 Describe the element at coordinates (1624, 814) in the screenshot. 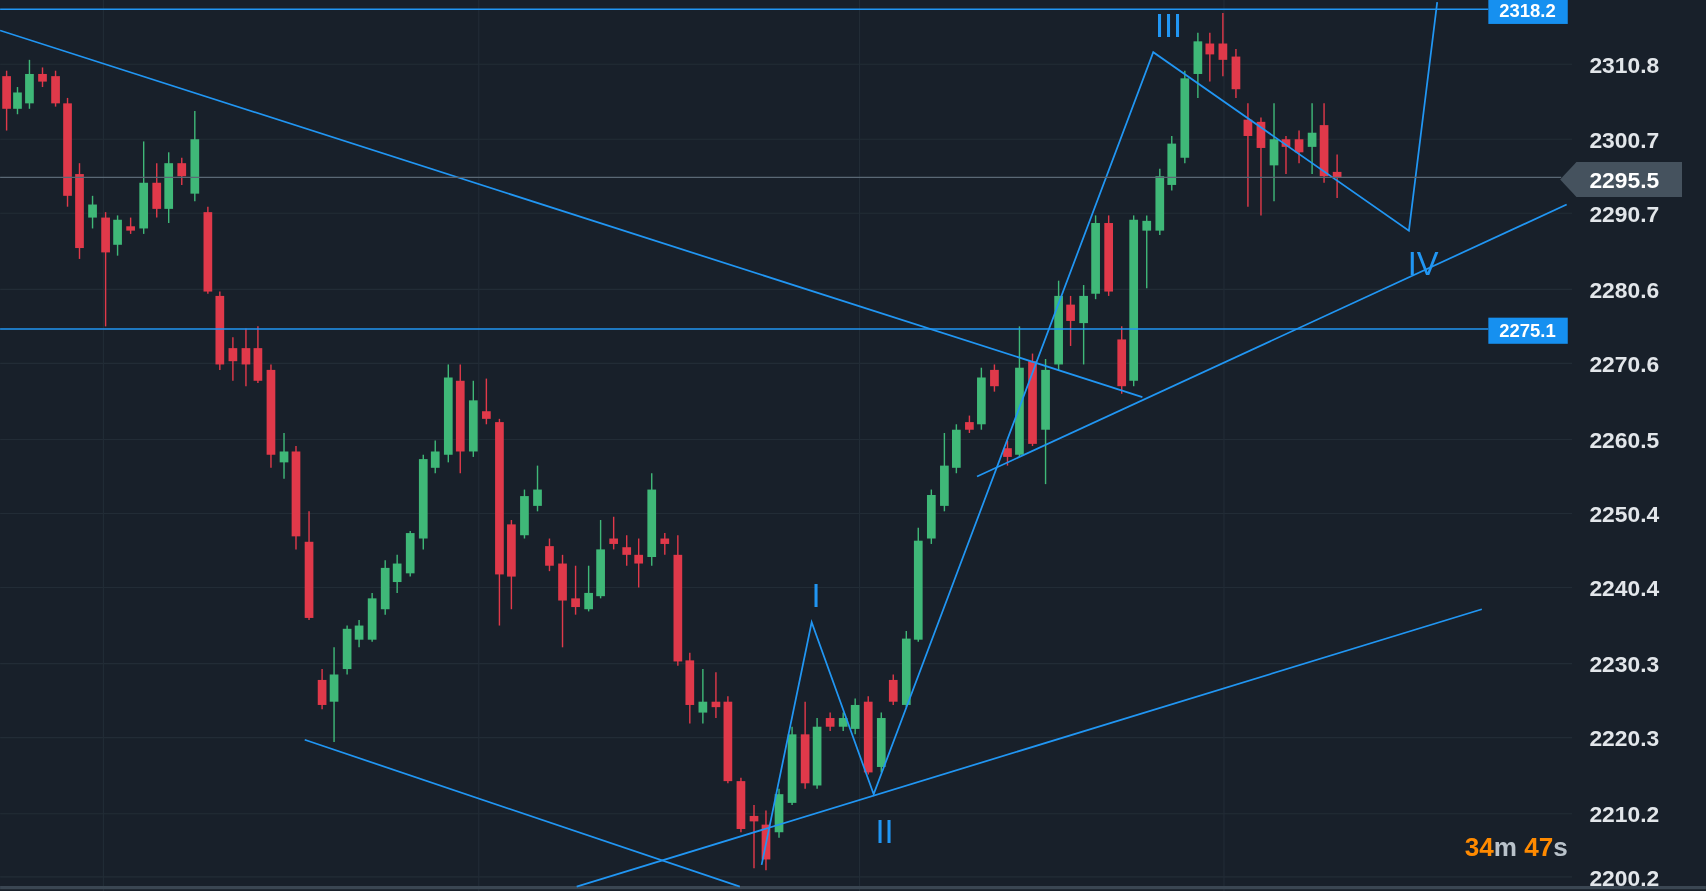

I see `price-axis-label: 2210.2` at that location.